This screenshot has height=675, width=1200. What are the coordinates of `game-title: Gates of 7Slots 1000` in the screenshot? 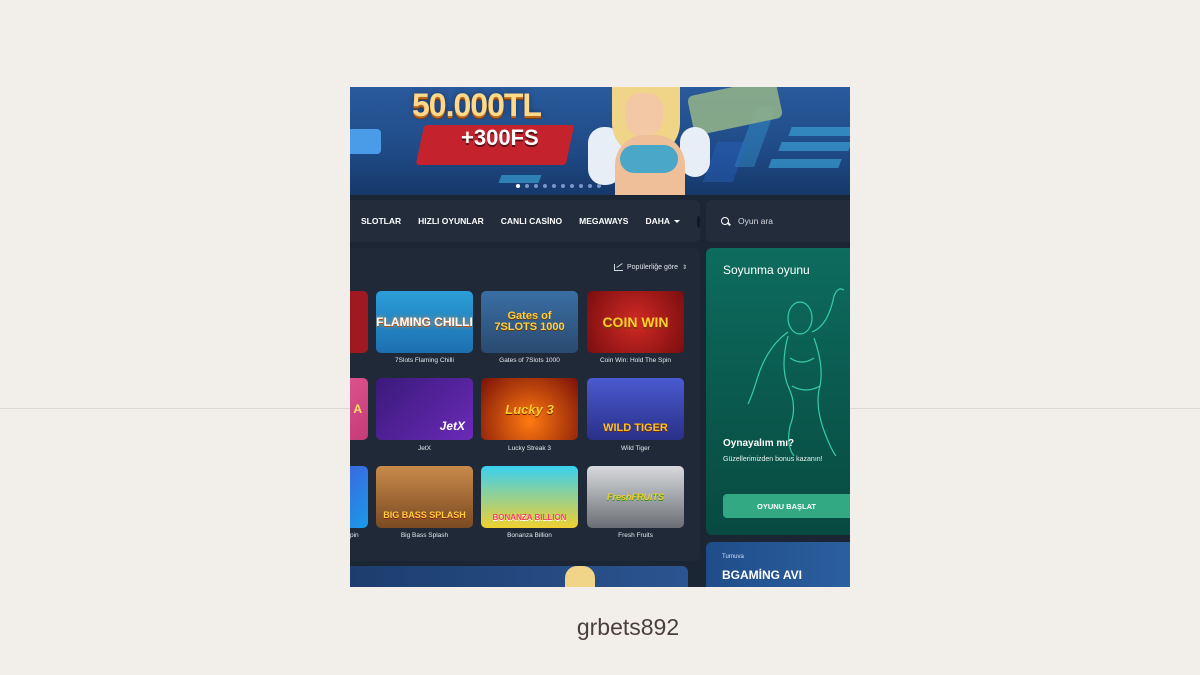 It's located at (529, 360).